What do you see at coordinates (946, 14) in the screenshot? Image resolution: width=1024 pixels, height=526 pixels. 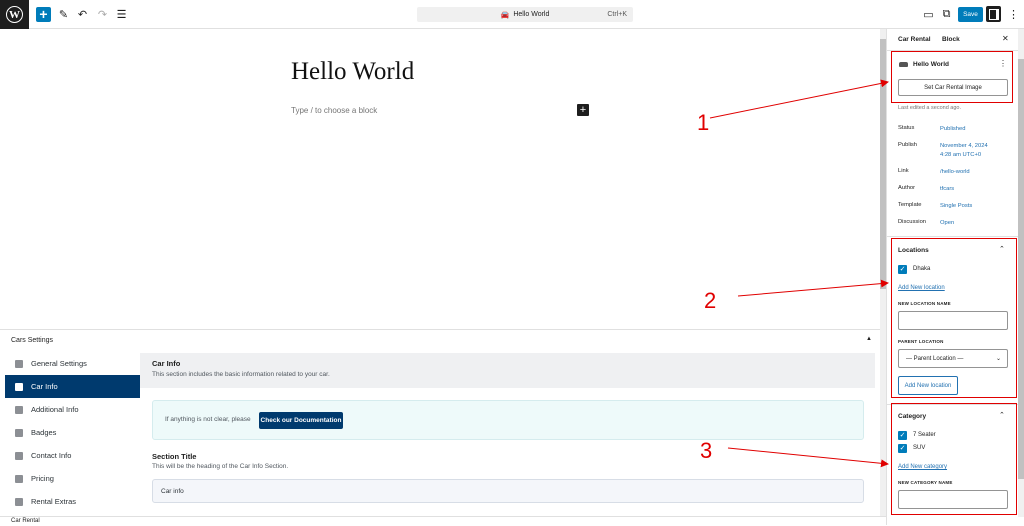 I see `view-post-icon: ⧉` at bounding box center [946, 14].